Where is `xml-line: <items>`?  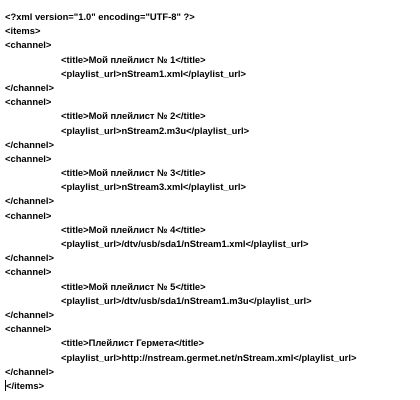 xml-line: <items> is located at coordinates (211, 31).